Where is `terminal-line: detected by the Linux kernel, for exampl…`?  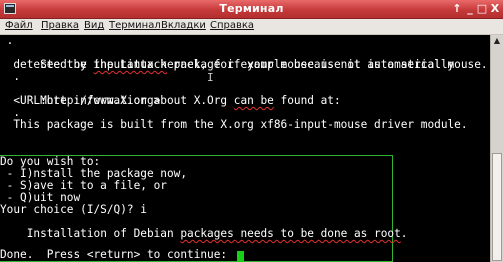
terminal-line: detected by the Linux kernel, for exampl… is located at coordinates (244, 64).